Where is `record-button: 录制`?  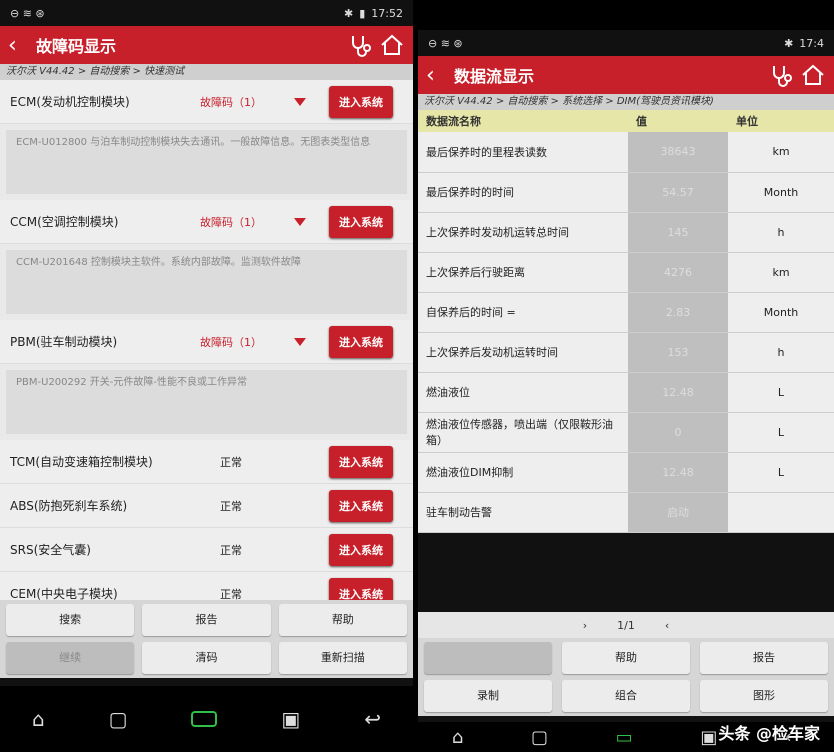 record-button: 录制 is located at coordinates (488, 696).